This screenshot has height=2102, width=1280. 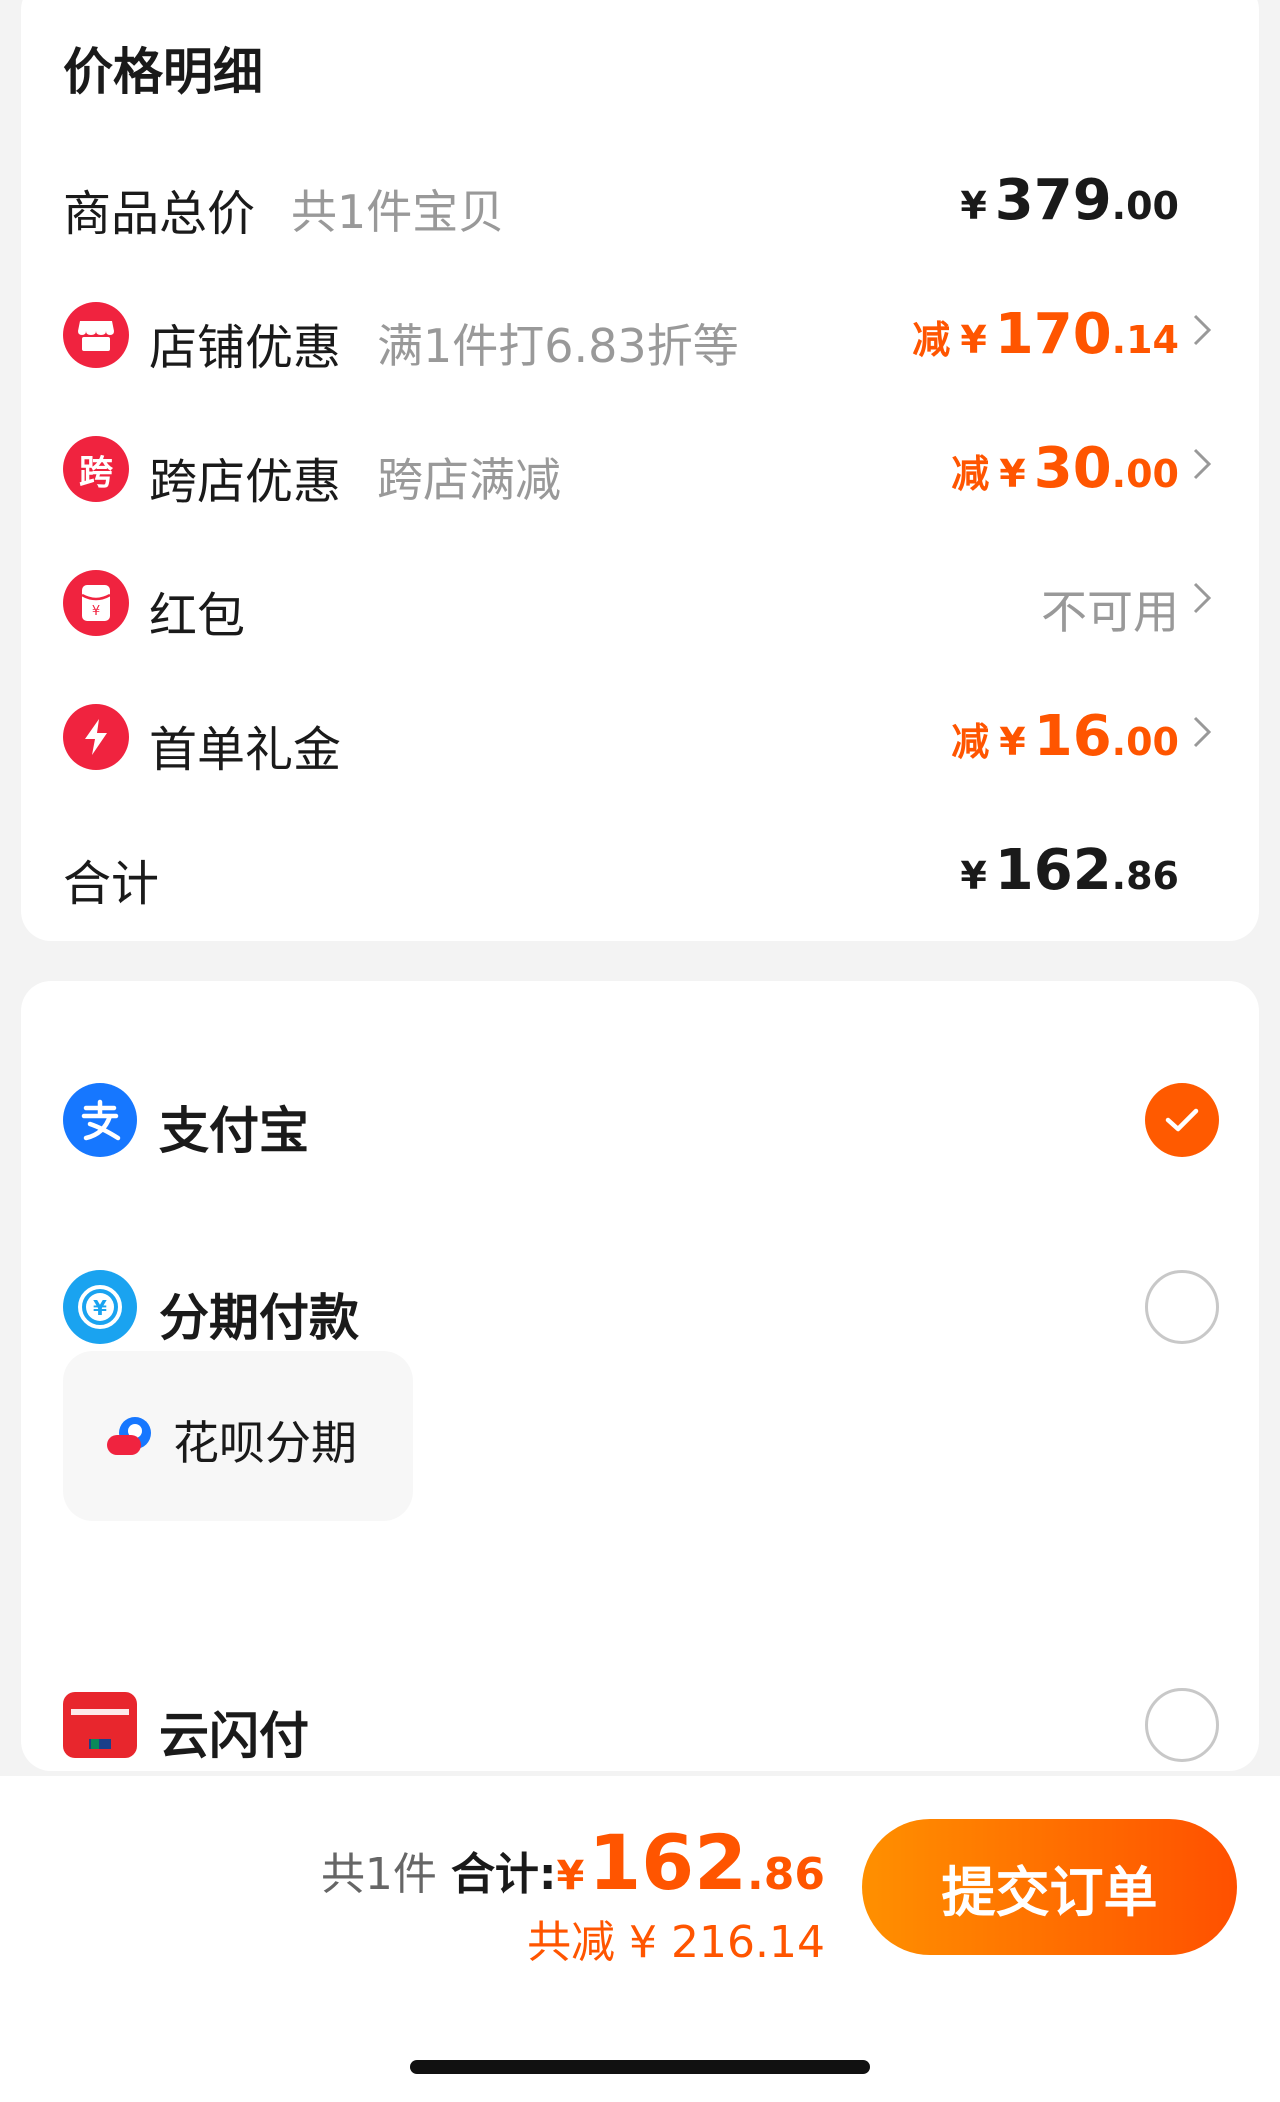 I want to click on item-count: 共1件, so click(x=378, y=1874).